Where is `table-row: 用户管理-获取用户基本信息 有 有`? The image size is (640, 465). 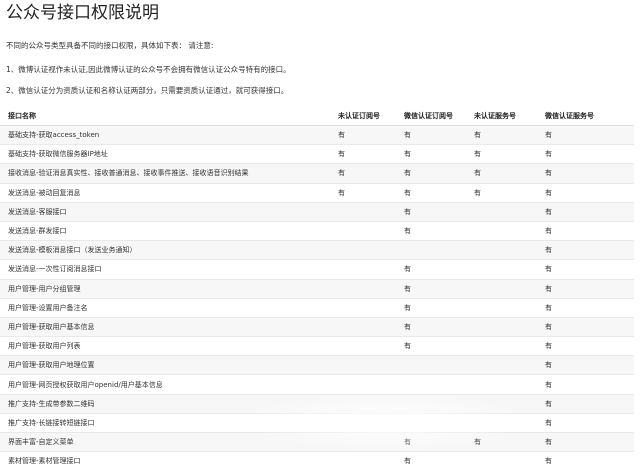
table-row: 用户管理-获取用户基本信息 有 有 is located at coordinates (317, 327).